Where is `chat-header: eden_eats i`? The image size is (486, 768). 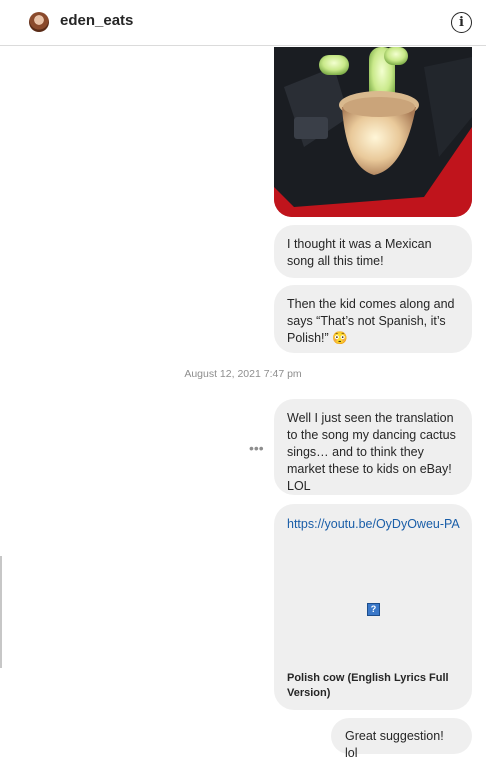
chat-header: eden_eats i is located at coordinates (243, 23).